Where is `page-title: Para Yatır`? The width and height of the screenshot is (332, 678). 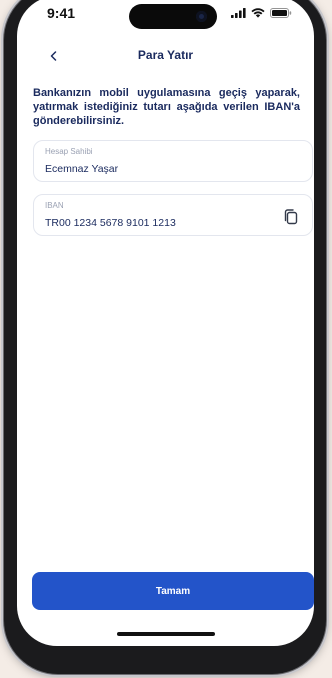 page-title: Para Yatır is located at coordinates (165, 55).